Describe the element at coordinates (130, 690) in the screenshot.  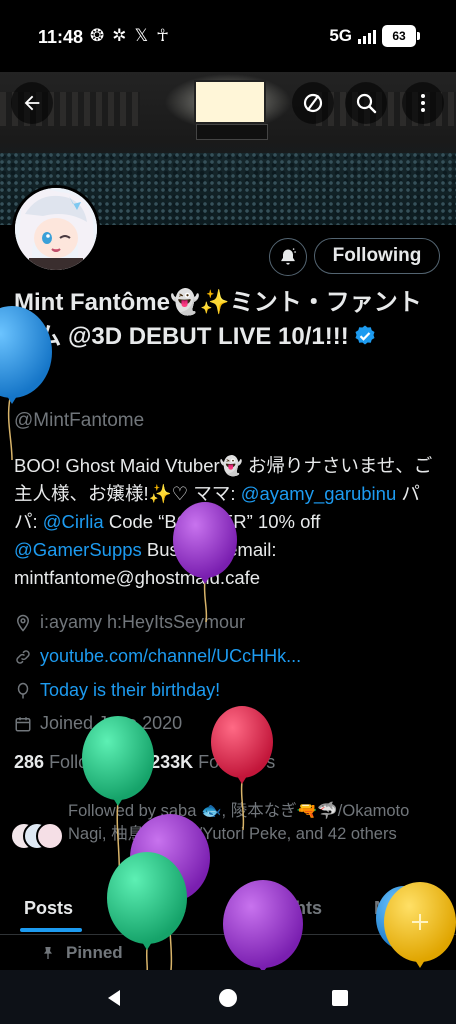
I see `birthday-text: Today is their birthday!` at that location.